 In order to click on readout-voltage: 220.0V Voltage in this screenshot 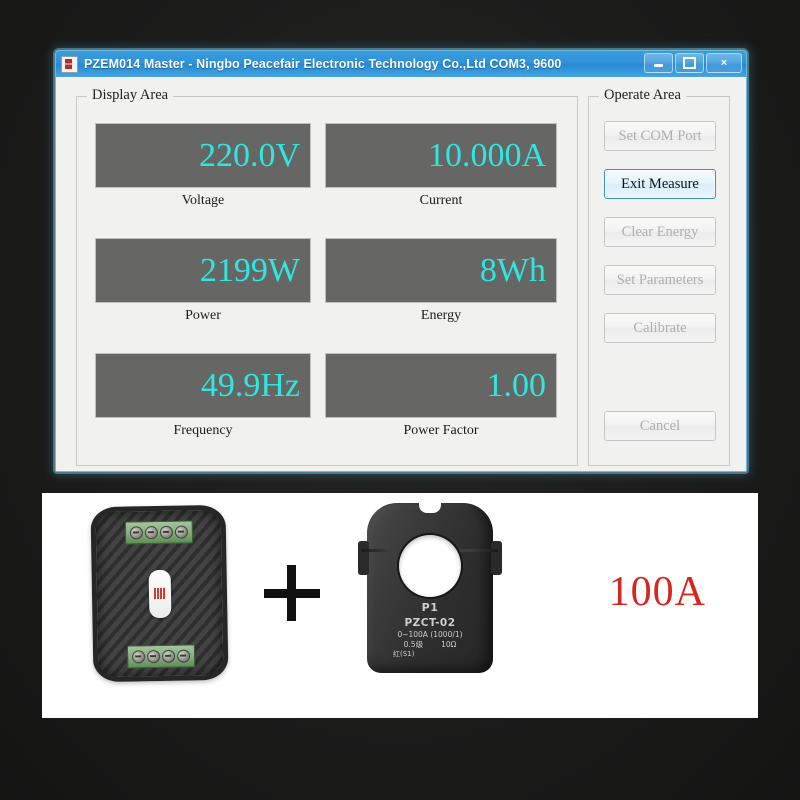, I will do `click(203, 166)`.